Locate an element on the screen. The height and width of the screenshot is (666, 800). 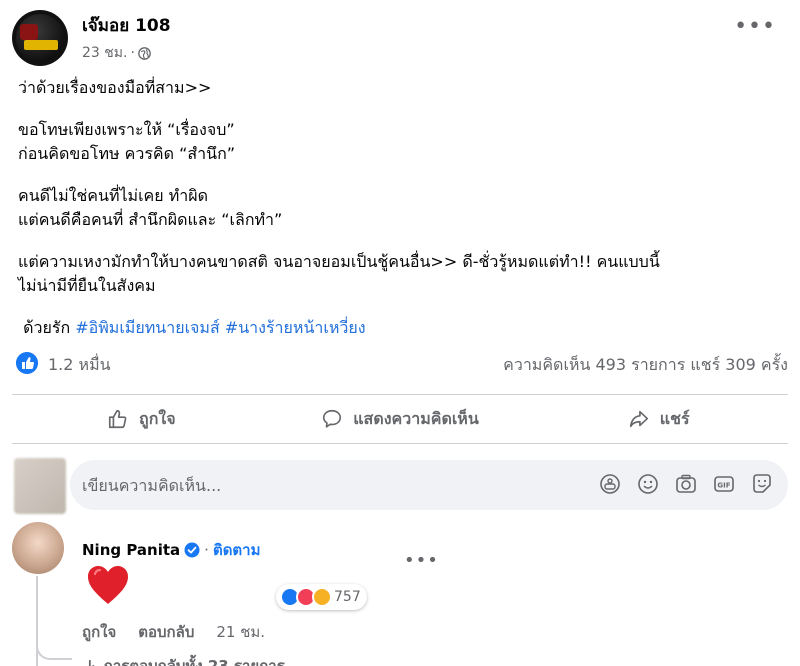
sticker-icon is located at coordinates (762, 484).